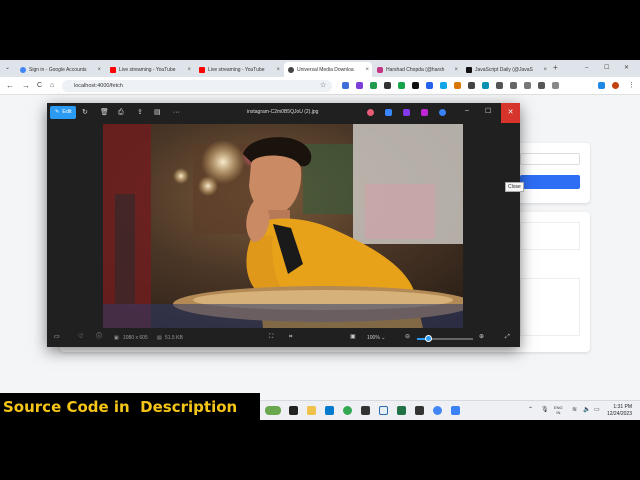 This screenshot has height=480, width=640. What do you see at coordinates (271, 337) in the screenshot?
I see `crop-icon: ⛶` at bounding box center [271, 337].